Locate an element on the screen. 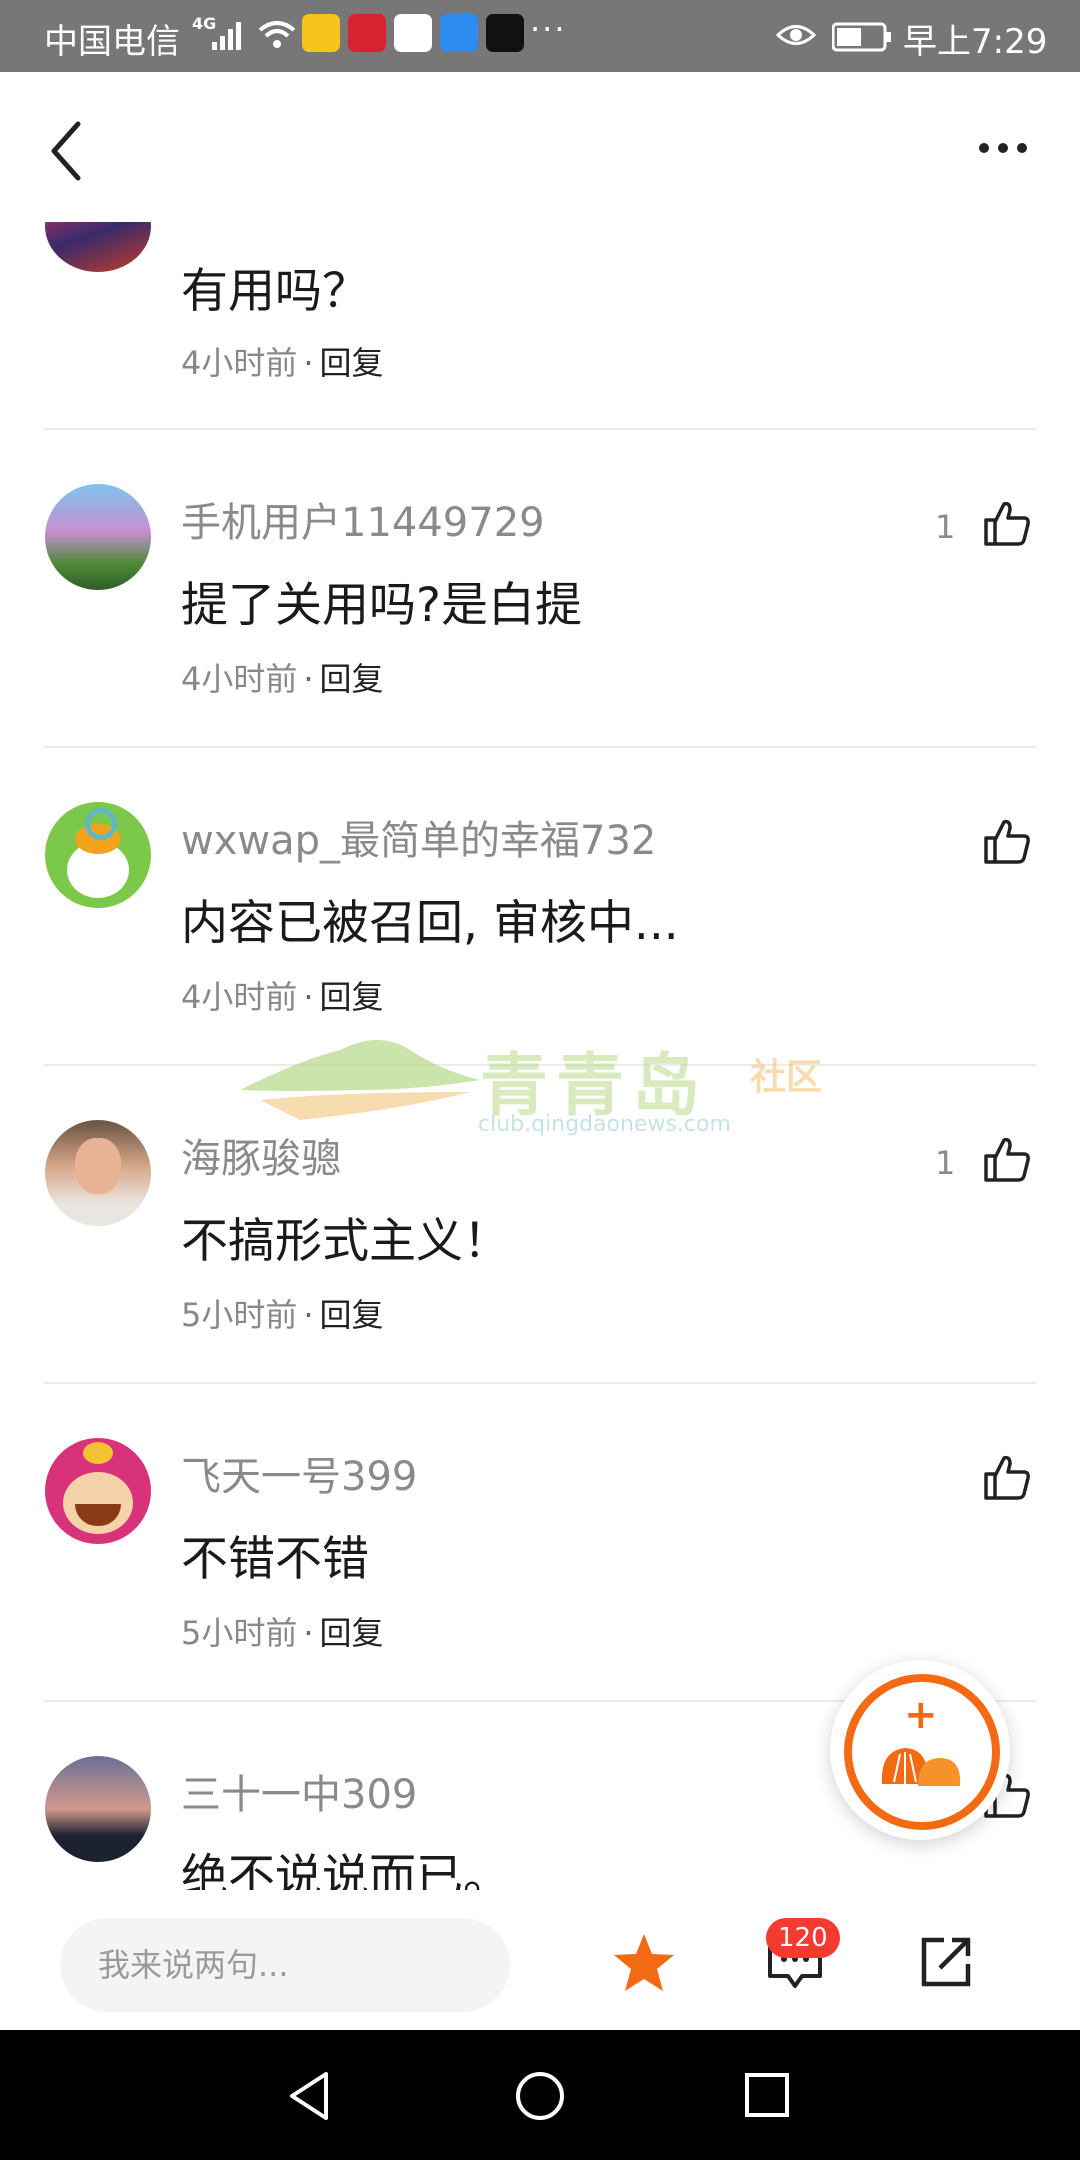  star-icon is located at coordinates (644, 1962).